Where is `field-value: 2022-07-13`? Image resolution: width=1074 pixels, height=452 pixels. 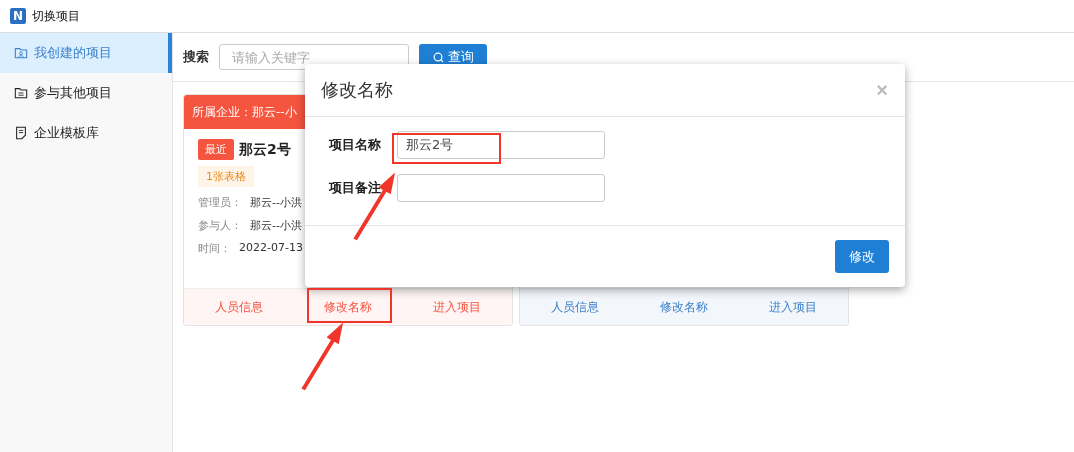 field-value: 2022-07-13 is located at coordinates (271, 248).